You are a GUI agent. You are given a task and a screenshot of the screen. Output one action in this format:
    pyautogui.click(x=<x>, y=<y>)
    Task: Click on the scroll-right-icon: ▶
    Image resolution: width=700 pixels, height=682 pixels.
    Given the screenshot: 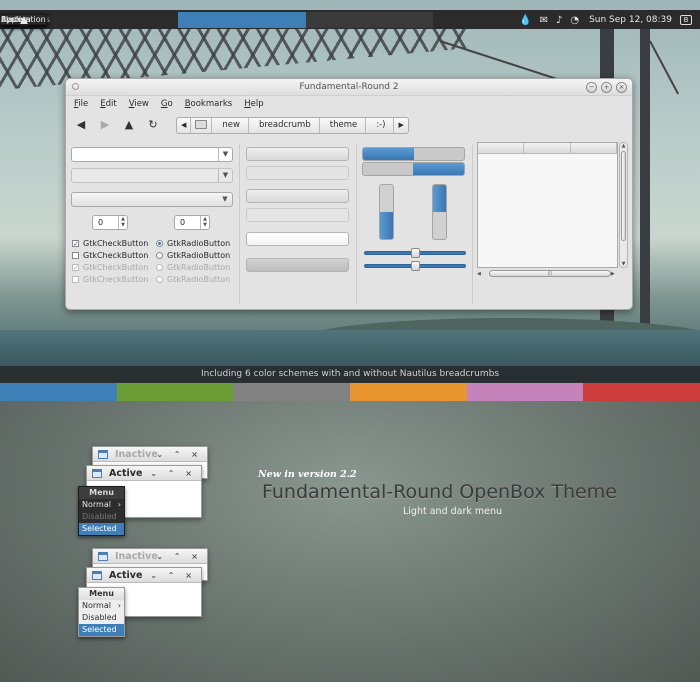 What is the action you would take?
    pyautogui.click(x=613, y=274)
    